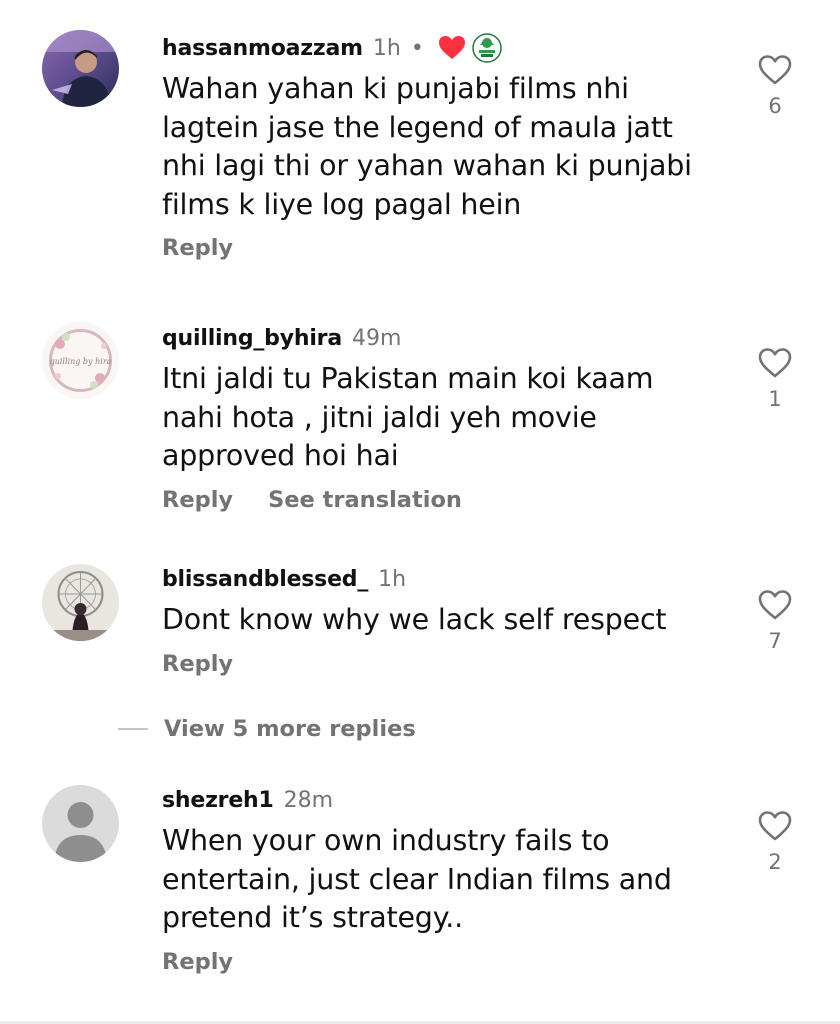 The height and width of the screenshot is (1024, 840). What do you see at coordinates (252, 338) in the screenshot?
I see `username: quilling_byhira` at bounding box center [252, 338].